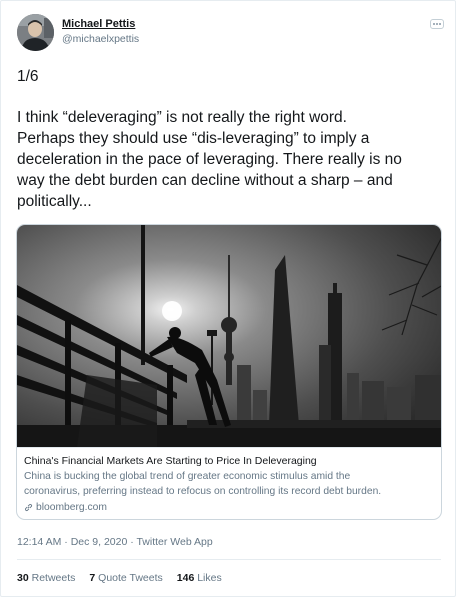 The height and width of the screenshot is (599, 458). I want to click on card-domain: bloomberg.com, so click(65, 507).